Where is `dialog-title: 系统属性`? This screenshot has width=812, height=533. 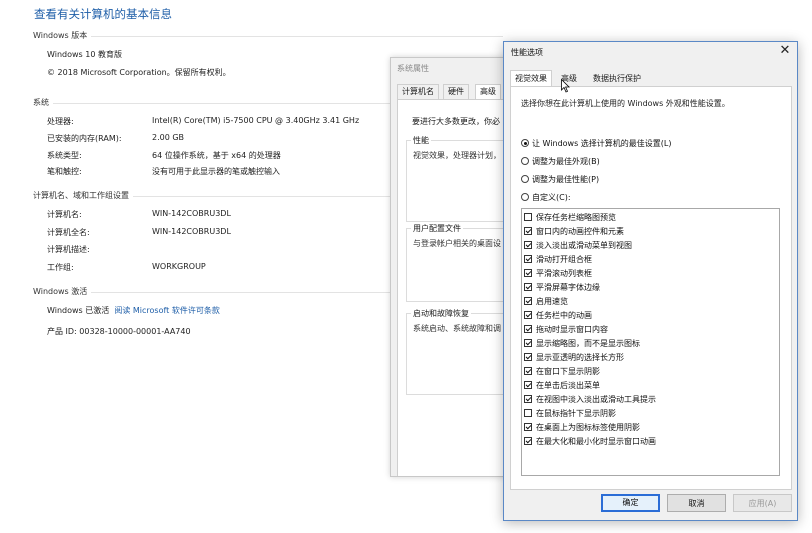
dialog-title: 系统属性 is located at coordinates (413, 68).